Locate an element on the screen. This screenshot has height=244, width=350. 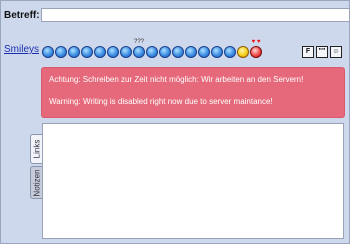
subject-row: Betreff: is located at coordinates (175, 16).